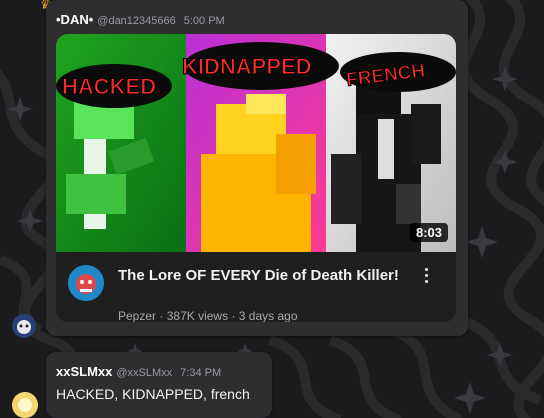  What do you see at coordinates (197, 315) in the screenshot?
I see `view-count: 387K views` at bounding box center [197, 315].